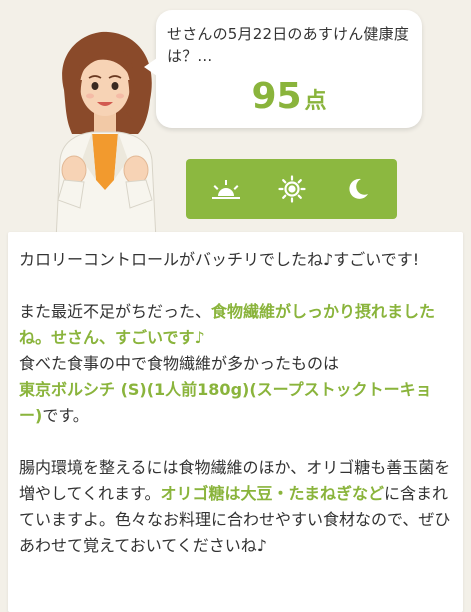 The image size is (471, 612). Describe the element at coordinates (272, 493) in the screenshot. I see `oligo-highlight: オリゴ糖は大豆・たまねぎなど` at that location.